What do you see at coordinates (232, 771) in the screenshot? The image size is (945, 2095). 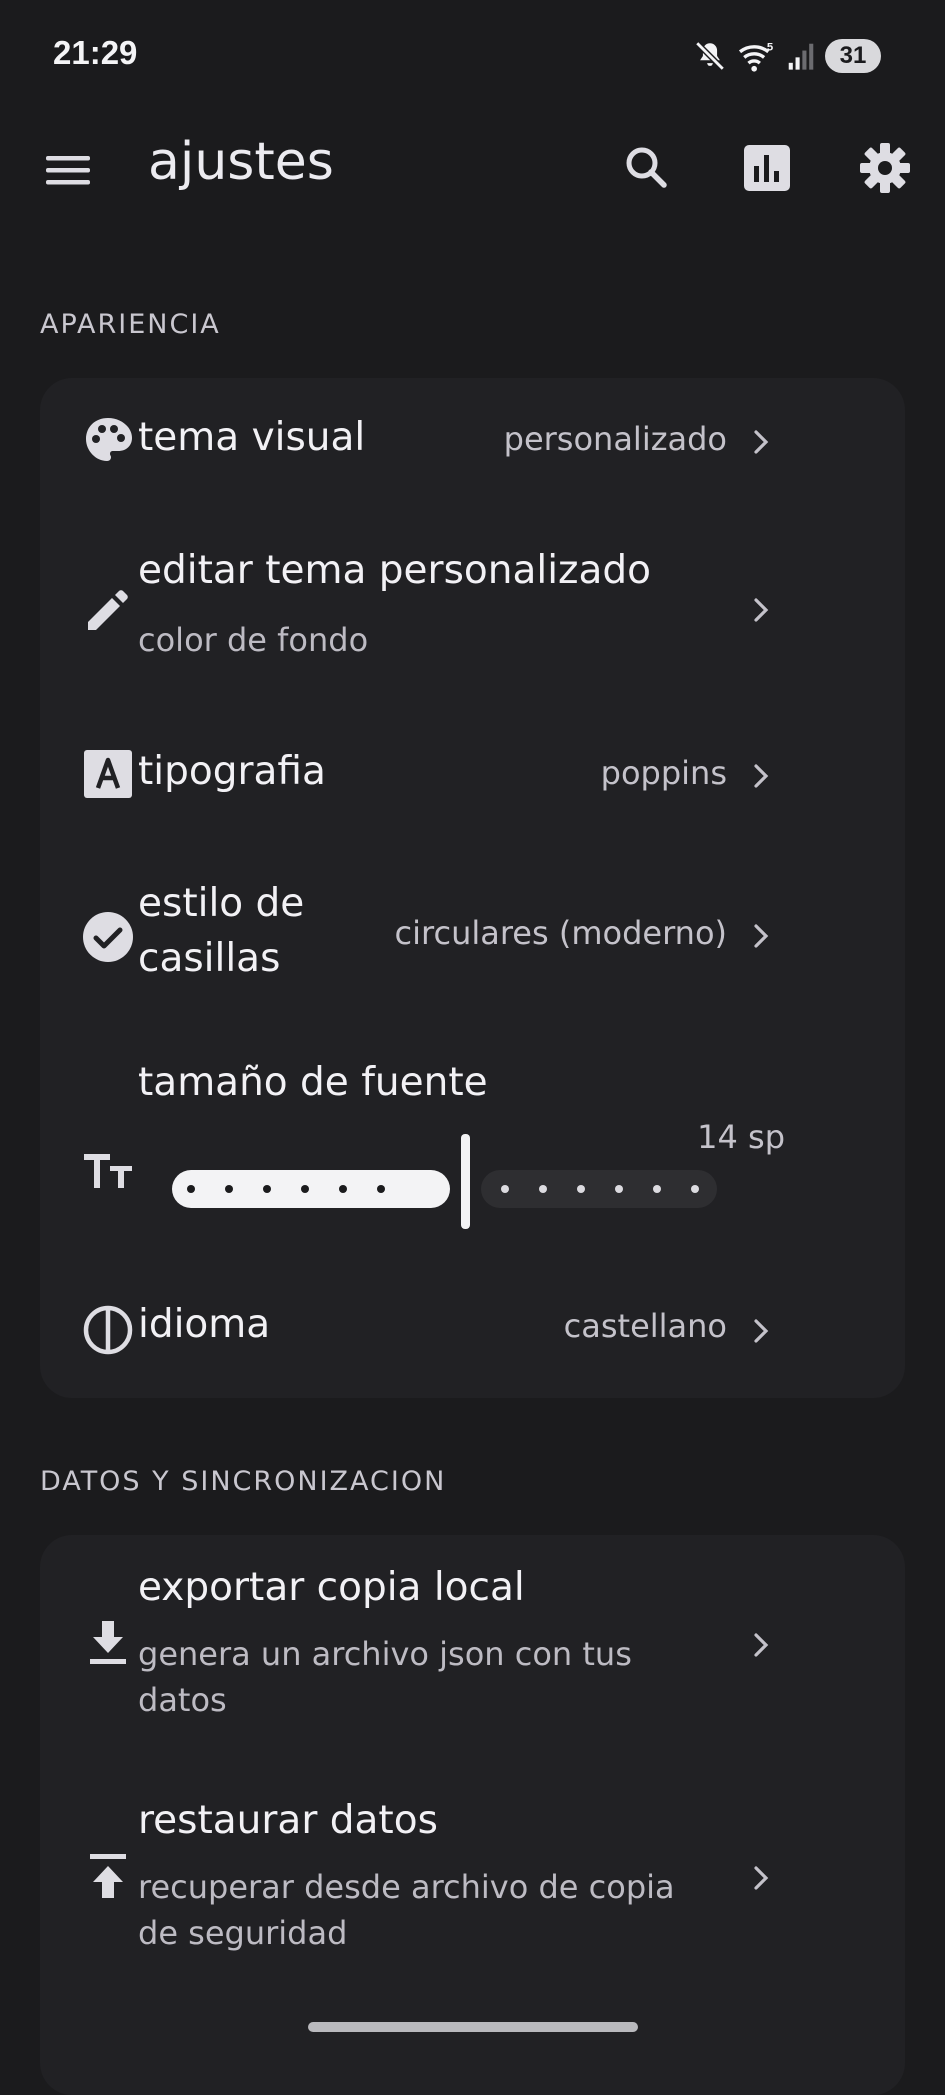 I see `setting-typography-title: tipografia` at bounding box center [232, 771].